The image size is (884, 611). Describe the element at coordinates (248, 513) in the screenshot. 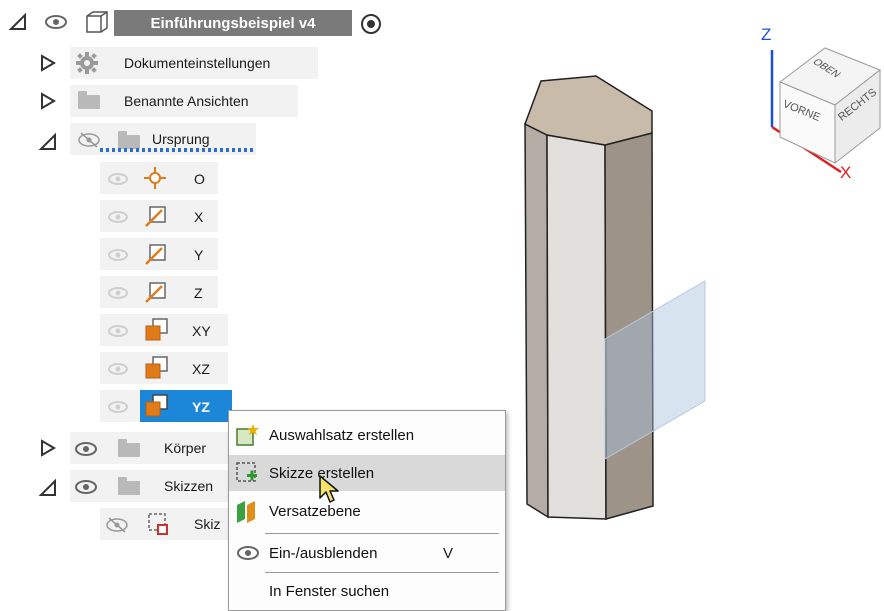

I see `offset-plane-icon` at that location.